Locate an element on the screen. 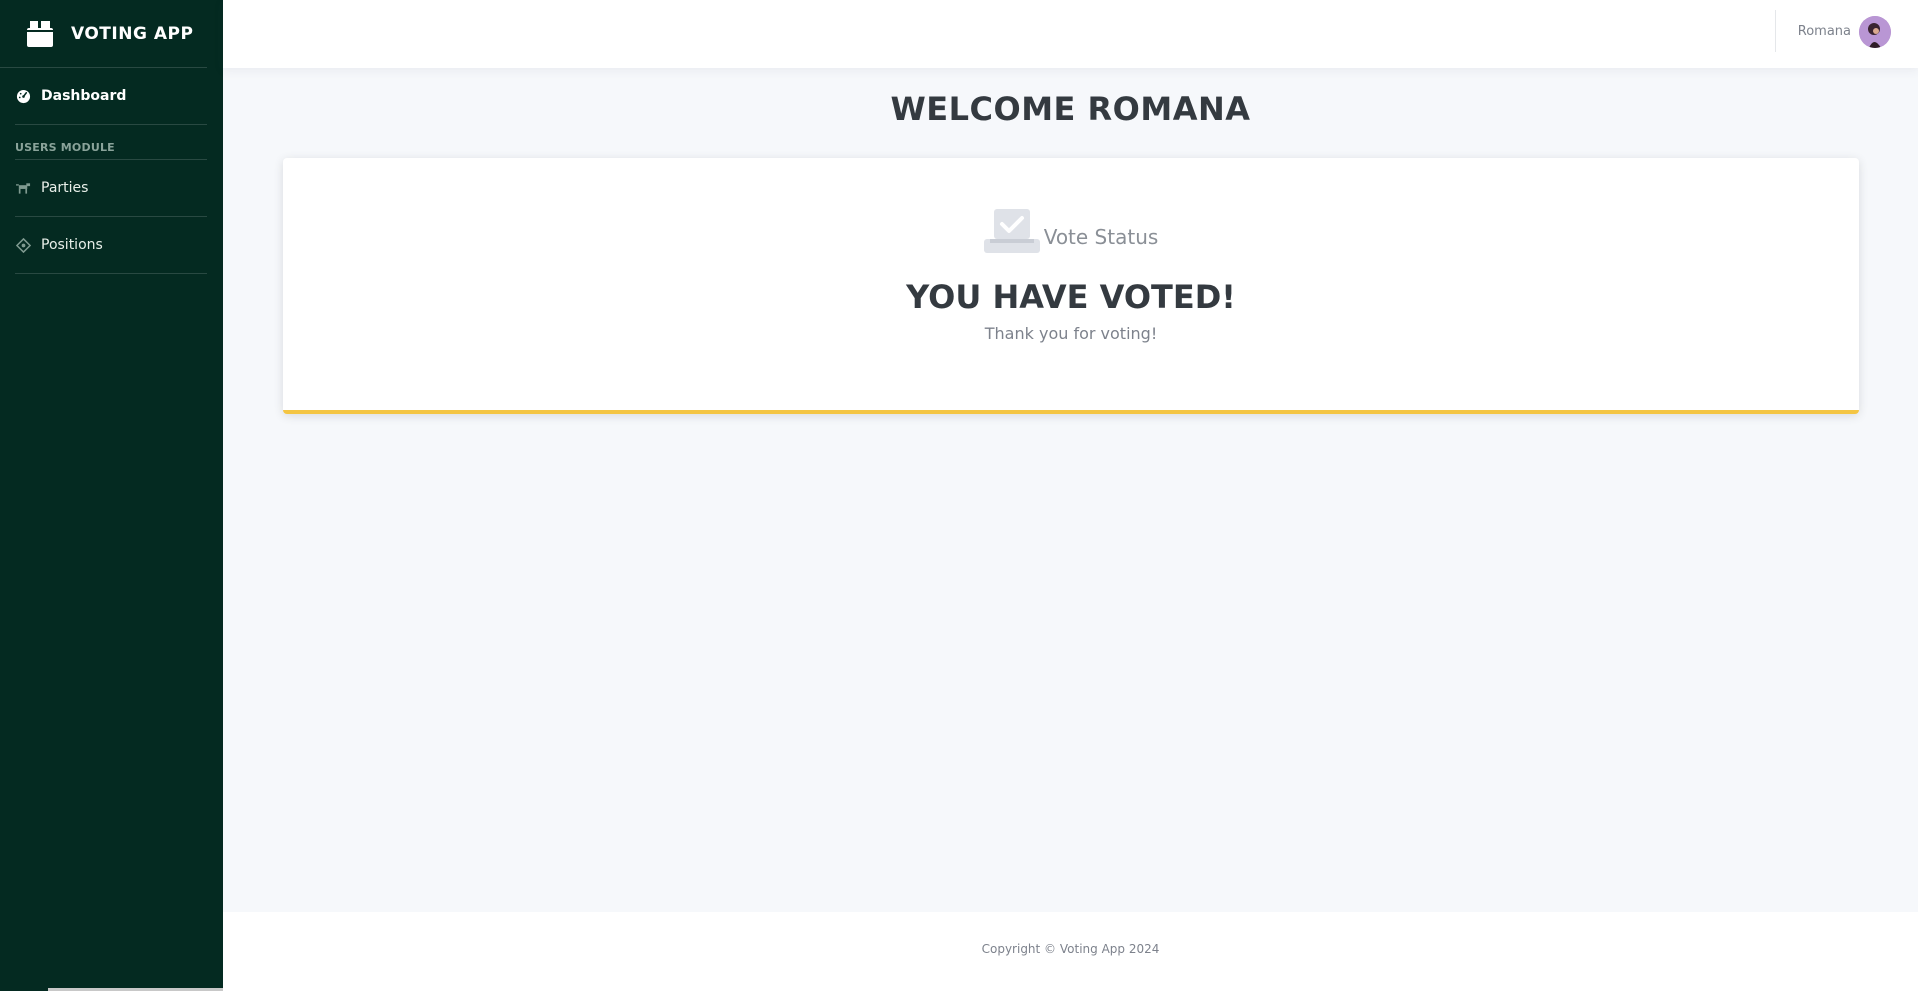 The height and width of the screenshot is (991, 1918). sidebar-item-positions: Positions is located at coordinates (111, 245).